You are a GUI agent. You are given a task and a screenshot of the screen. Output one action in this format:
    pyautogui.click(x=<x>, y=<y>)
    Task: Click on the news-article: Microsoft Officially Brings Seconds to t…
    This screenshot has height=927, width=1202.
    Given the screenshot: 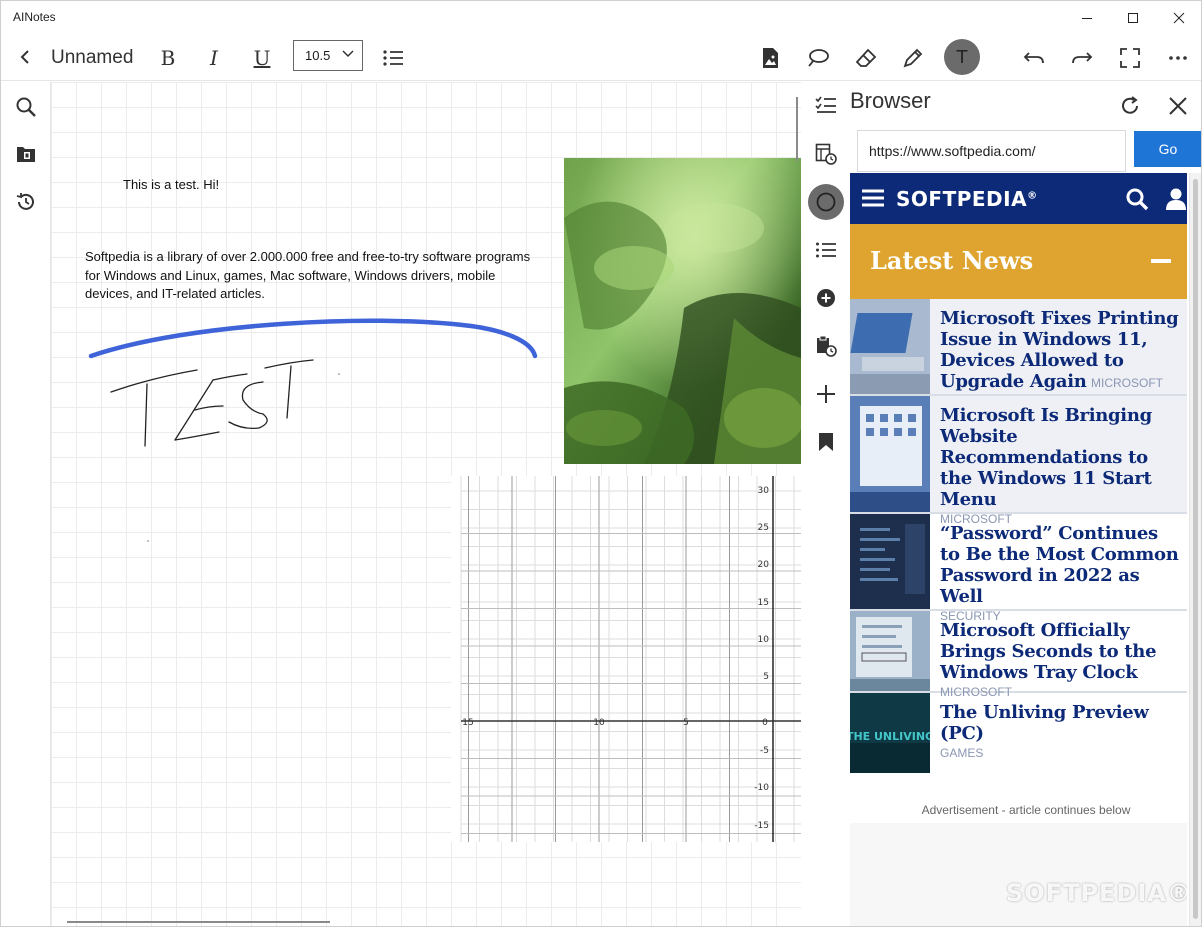 What is the action you would take?
    pyautogui.click(x=1018, y=655)
    